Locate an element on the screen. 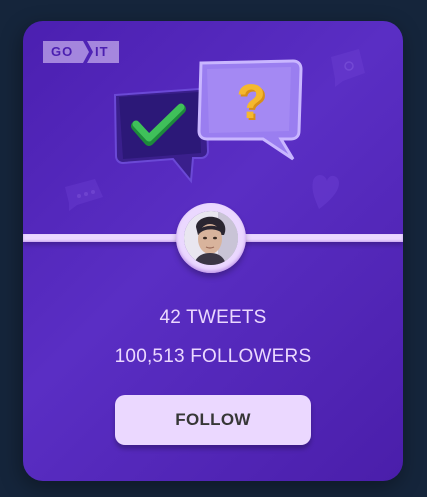 This screenshot has width=427, height=497. avatar-photo is located at coordinates (211, 238).